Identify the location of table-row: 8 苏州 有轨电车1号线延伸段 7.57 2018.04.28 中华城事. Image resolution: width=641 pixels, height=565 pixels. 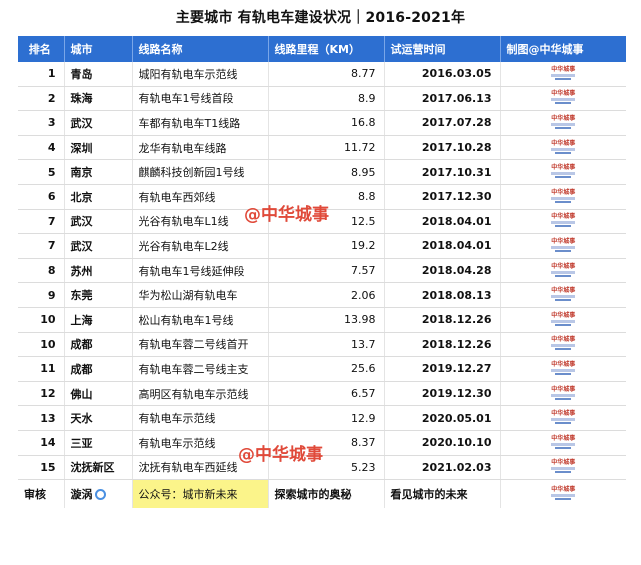
(322, 271).